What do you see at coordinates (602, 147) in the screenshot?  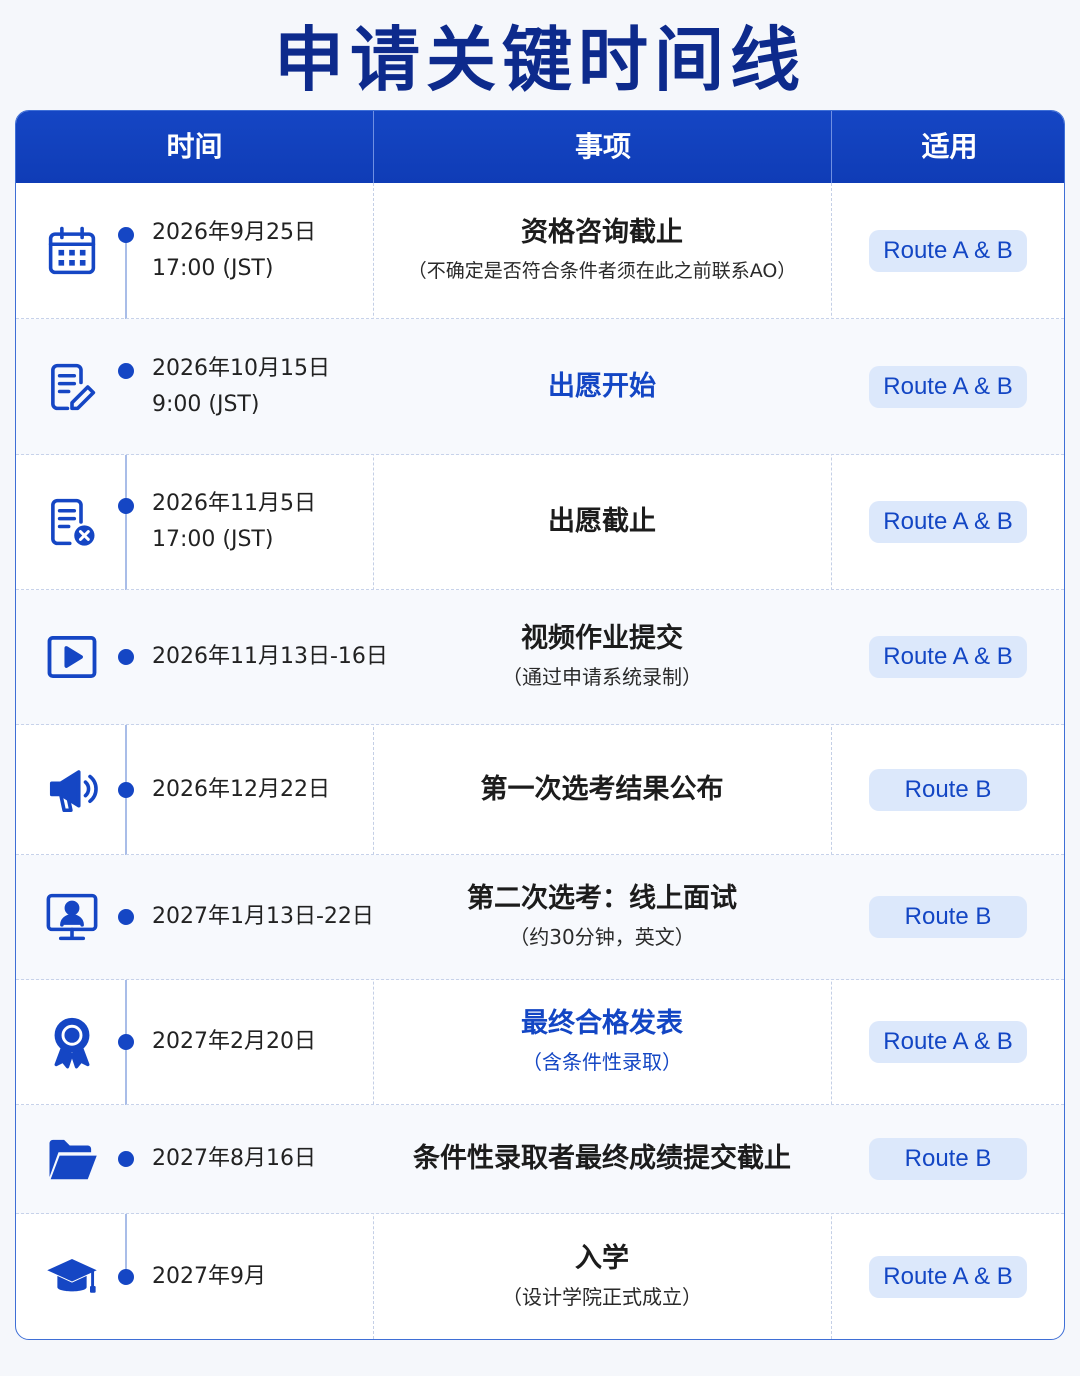 I see `header-event: 事项` at bounding box center [602, 147].